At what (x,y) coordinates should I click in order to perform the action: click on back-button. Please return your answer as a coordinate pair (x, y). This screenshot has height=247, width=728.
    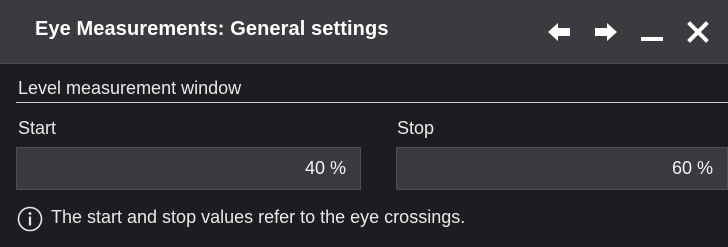
    Looking at the image, I should click on (559, 32).